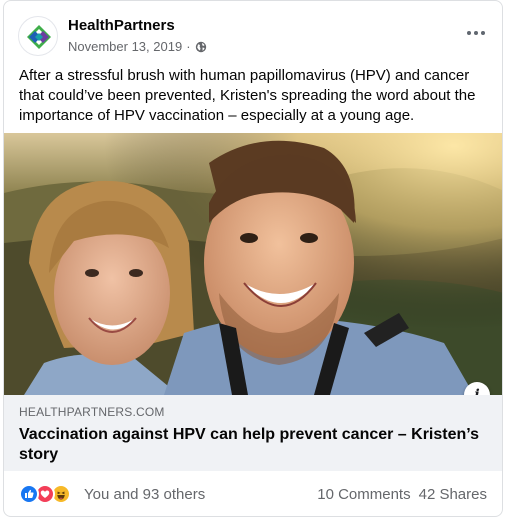  I want to click on link-domain: HEALTHPARTNERS.COM, so click(92, 412).